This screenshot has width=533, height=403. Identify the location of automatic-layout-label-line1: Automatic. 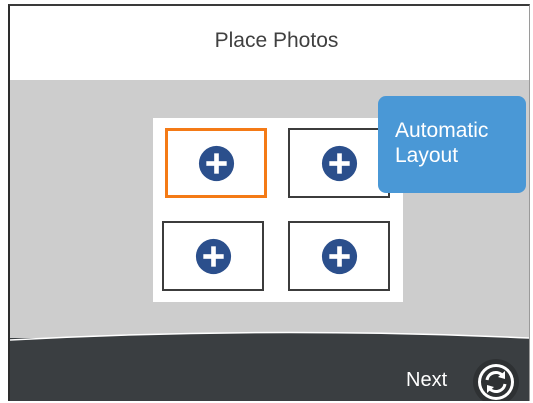
(442, 130).